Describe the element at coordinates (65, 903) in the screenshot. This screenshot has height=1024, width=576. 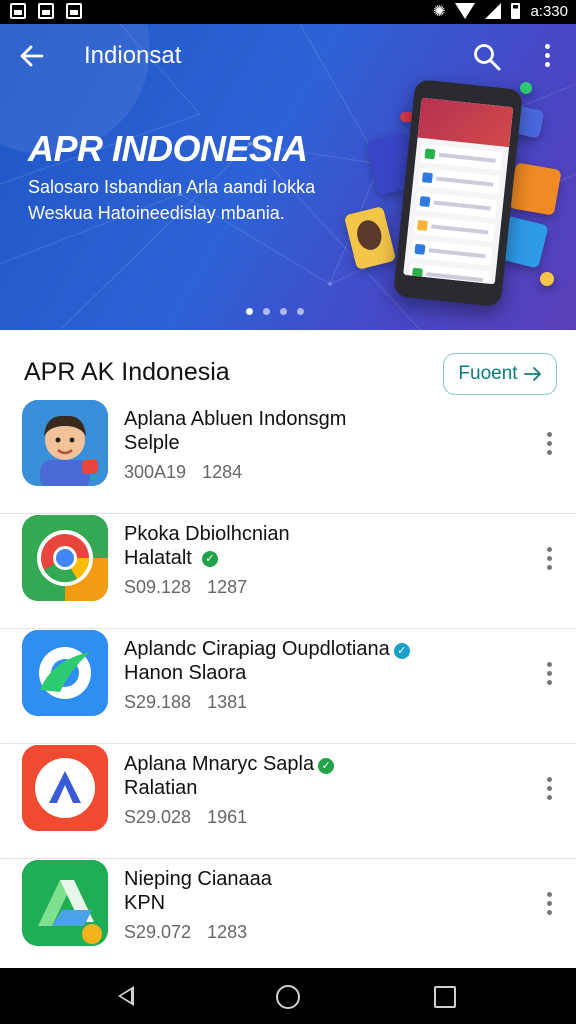
I see `drive-triangle-icon` at that location.